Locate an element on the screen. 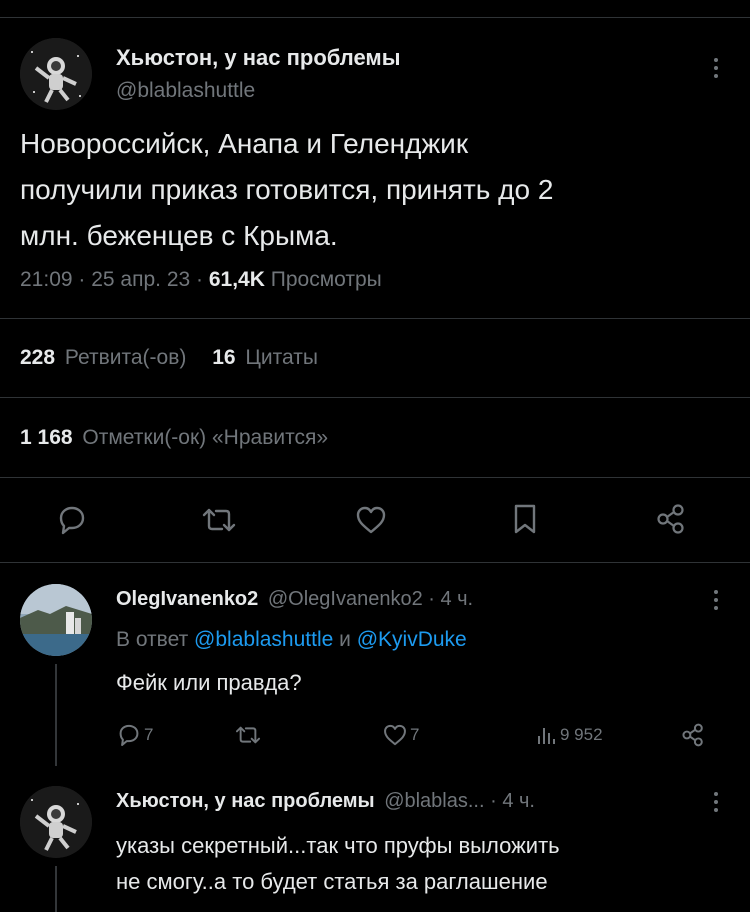  engagement-stats: 228 Ретвита(-ов) 16 Цитаты is located at coordinates (169, 358).